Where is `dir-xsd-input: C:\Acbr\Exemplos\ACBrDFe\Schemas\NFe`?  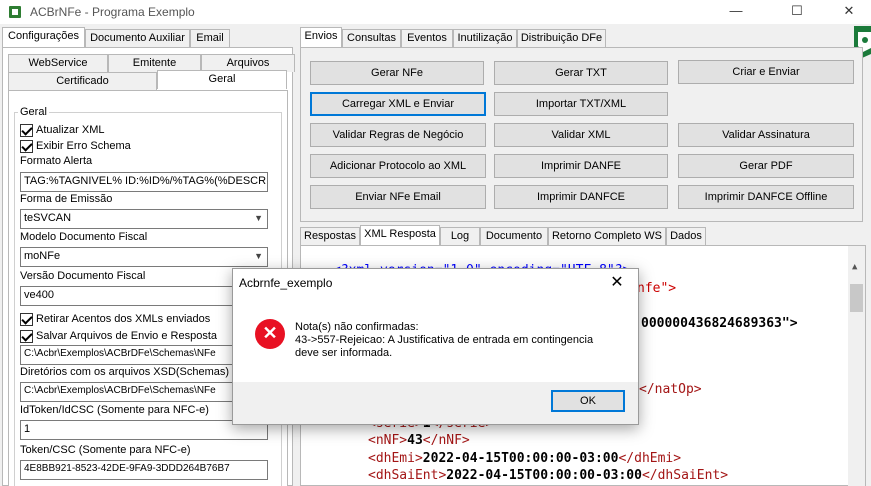
dir-xsd-input: C:\Acbr\Exemplos\ACBrDFe\Schemas\NFe is located at coordinates (144, 392).